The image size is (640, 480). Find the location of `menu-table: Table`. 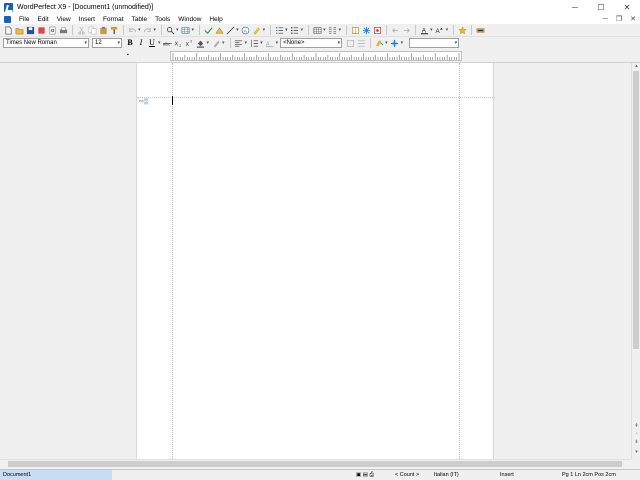

menu-table: Table is located at coordinates (140, 19).